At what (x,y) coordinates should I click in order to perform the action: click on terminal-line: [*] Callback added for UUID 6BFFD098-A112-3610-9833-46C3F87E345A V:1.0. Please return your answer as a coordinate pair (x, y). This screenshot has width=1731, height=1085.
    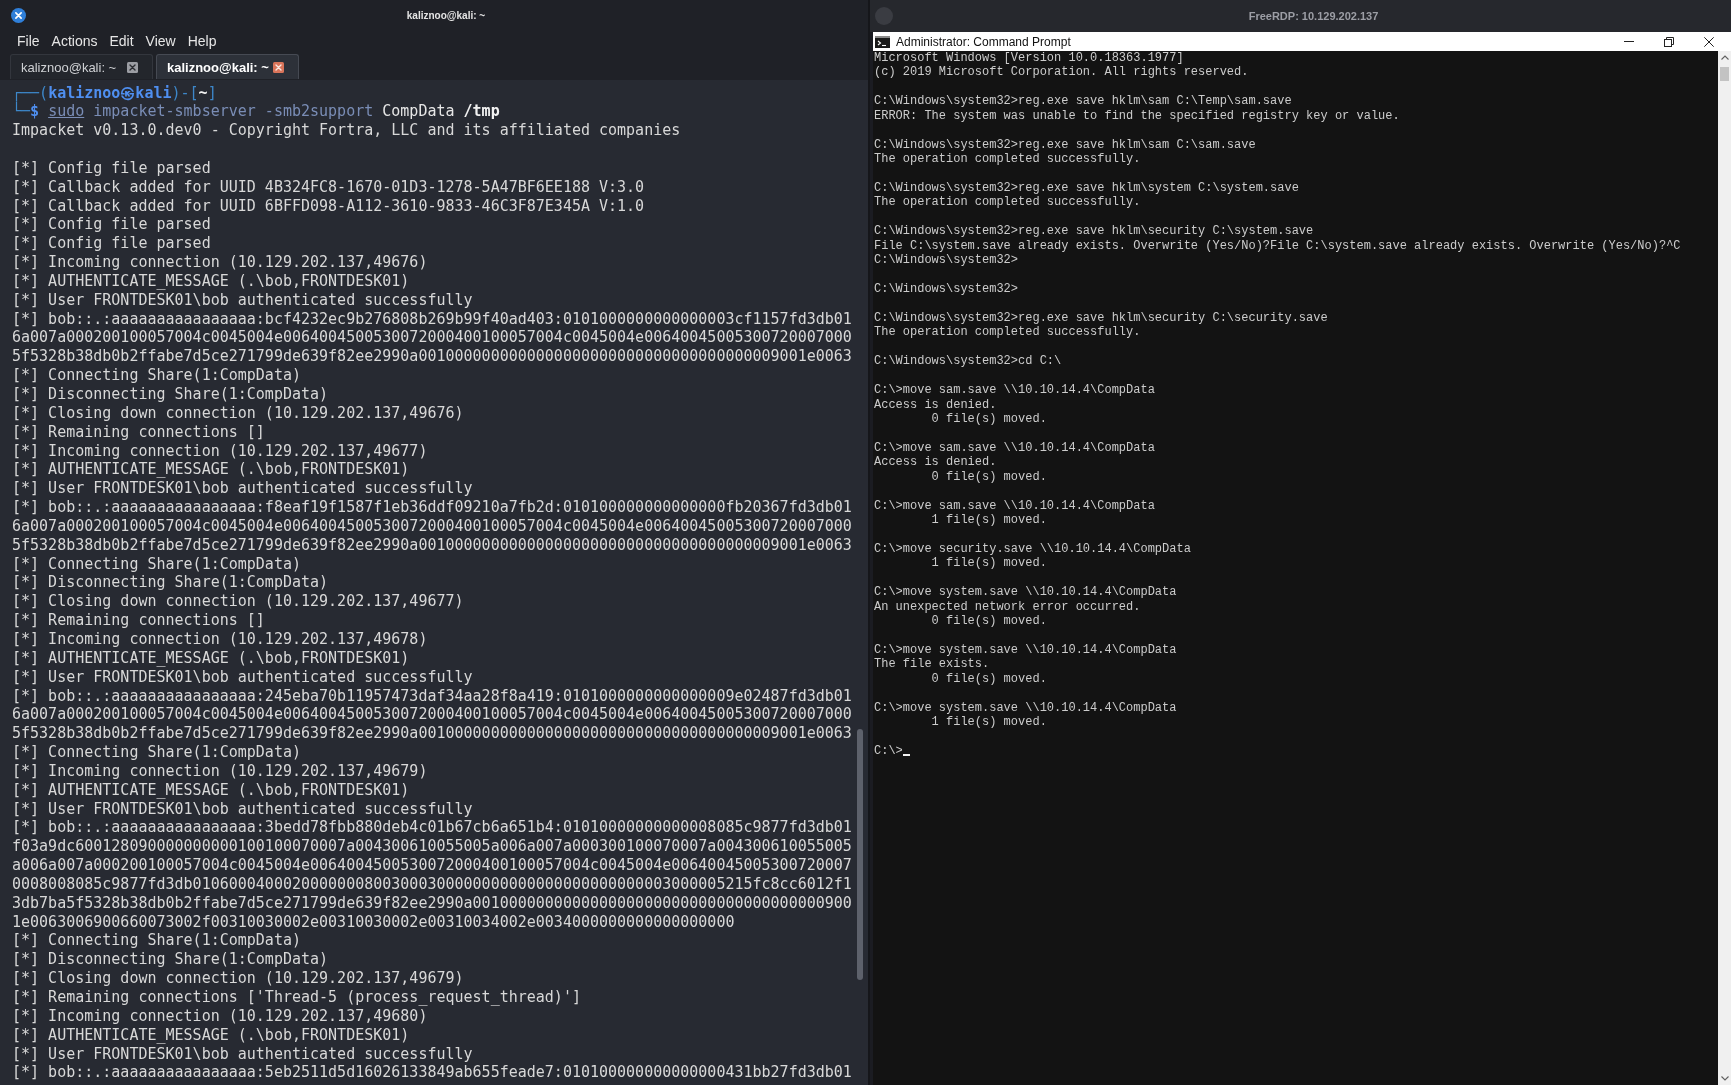
    Looking at the image, I should click on (328, 206).